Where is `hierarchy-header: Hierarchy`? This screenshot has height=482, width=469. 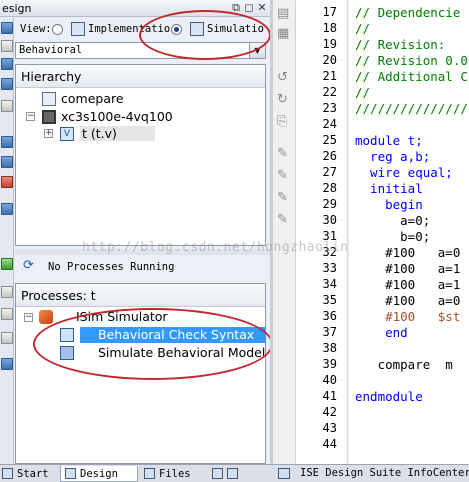
hierarchy-header: Hierarchy is located at coordinates (140, 76).